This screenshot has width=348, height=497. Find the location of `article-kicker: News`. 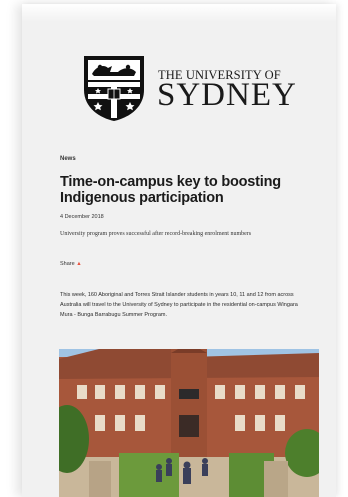

article-kicker: News is located at coordinates (68, 159).